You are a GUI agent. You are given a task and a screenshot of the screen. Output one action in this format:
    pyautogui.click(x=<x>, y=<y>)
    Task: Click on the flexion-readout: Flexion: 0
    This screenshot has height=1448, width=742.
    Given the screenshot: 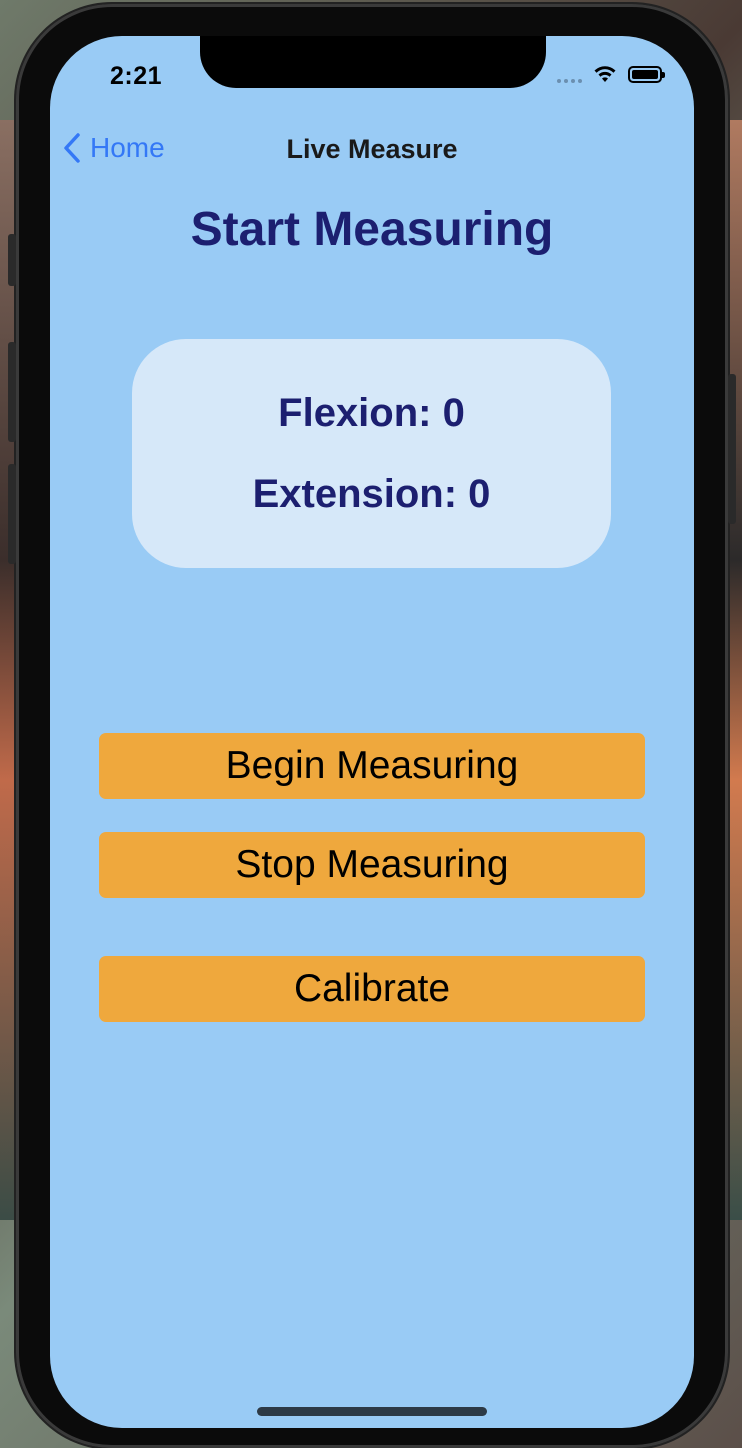 What is the action you would take?
    pyautogui.click(x=371, y=413)
    